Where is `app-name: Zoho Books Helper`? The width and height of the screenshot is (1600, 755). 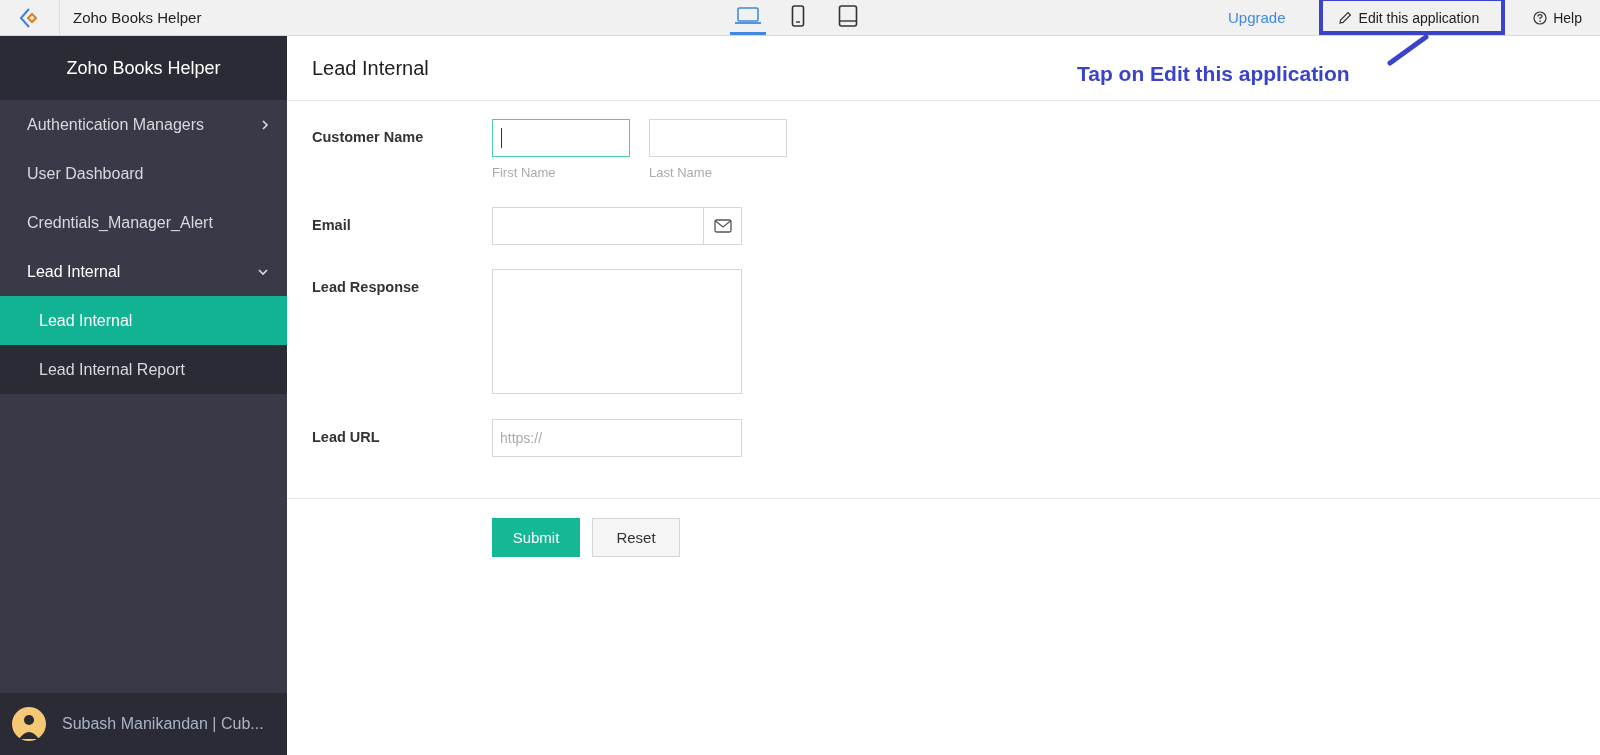 app-name: Zoho Books Helper is located at coordinates (137, 17).